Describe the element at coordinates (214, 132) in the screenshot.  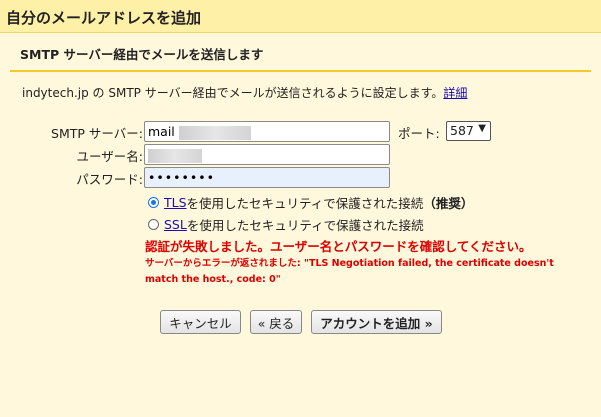
I see `redacted-host-blur` at that location.